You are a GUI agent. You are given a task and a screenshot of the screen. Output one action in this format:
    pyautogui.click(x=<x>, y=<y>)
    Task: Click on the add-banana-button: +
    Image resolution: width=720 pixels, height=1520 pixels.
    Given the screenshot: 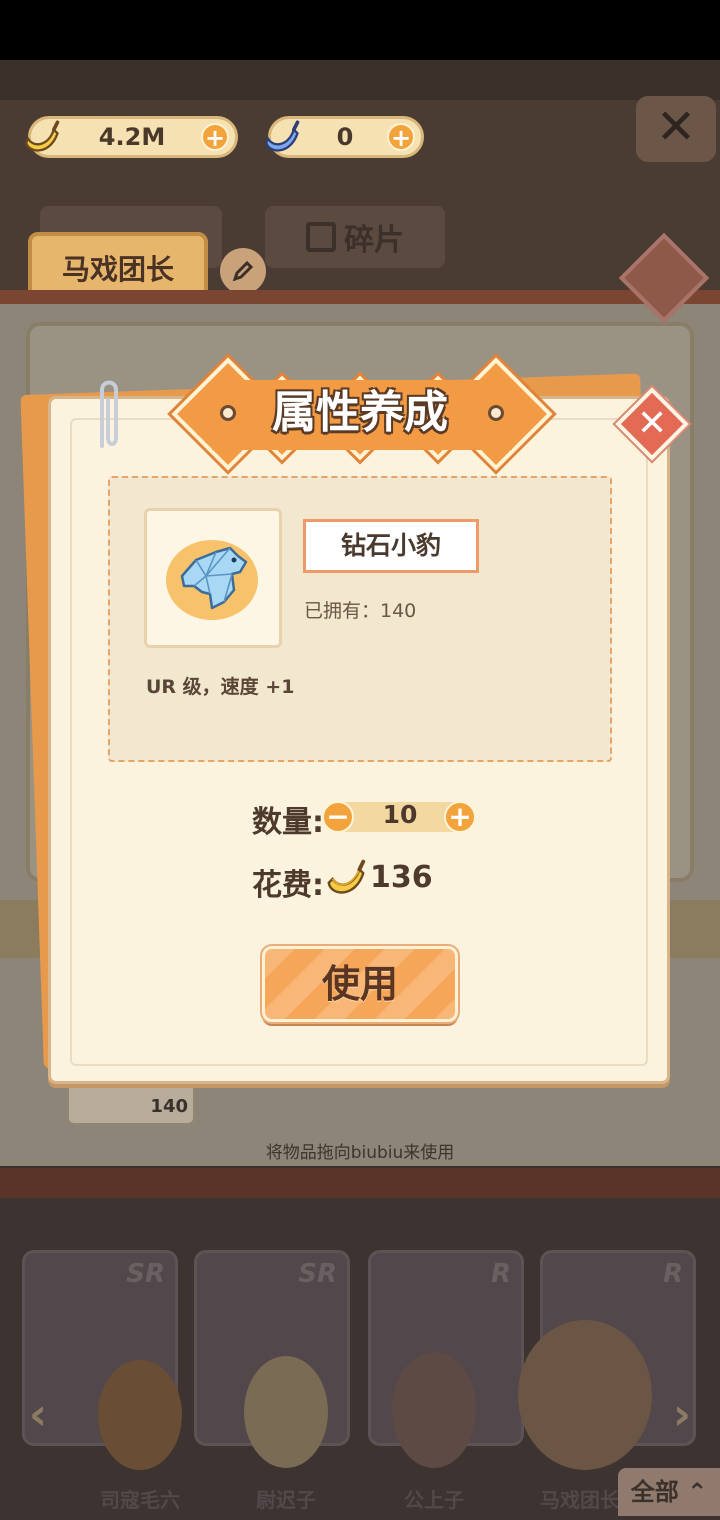 What is the action you would take?
    pyautogui.click(x=215, y=137)
    